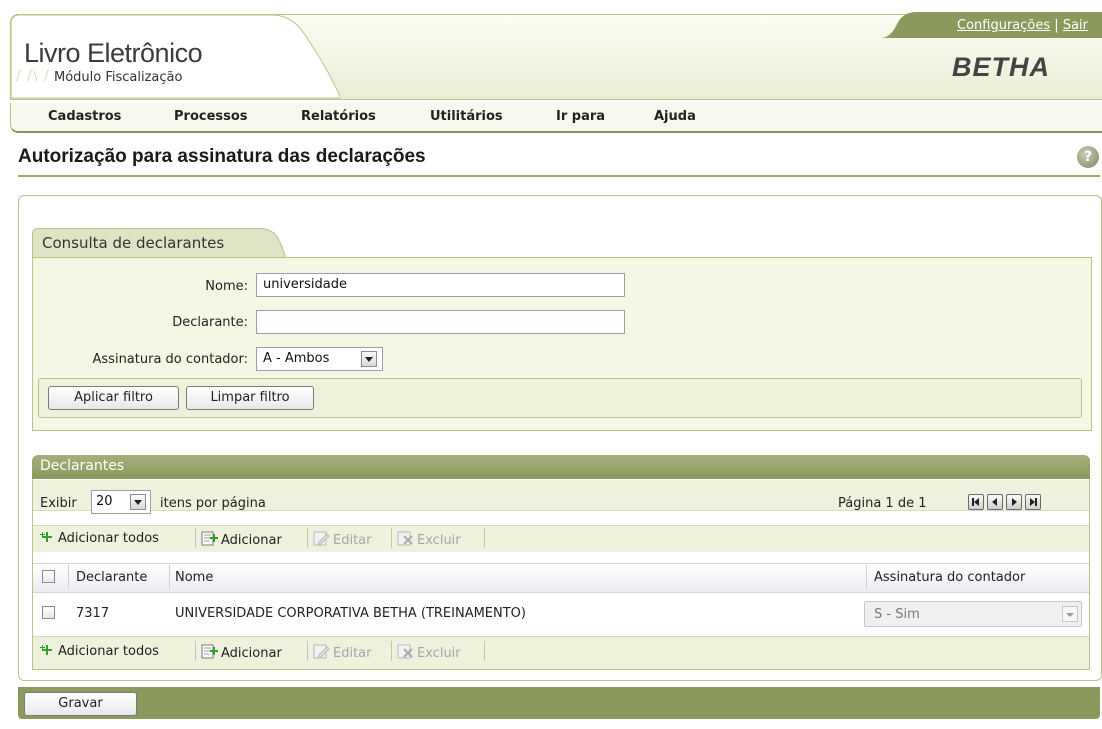 Image resolution: width=1102 pixels, height=729 pixels. What do you see at coordinates (995, 502) in the screenshot?
I see `prev-page-icon` at bounding box center [995, 502].